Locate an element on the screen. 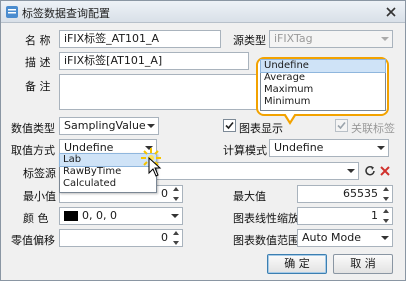 The width and height of the screenshot is (406, 281). offset-stepper: 0 is located at coordinates (121, 238).